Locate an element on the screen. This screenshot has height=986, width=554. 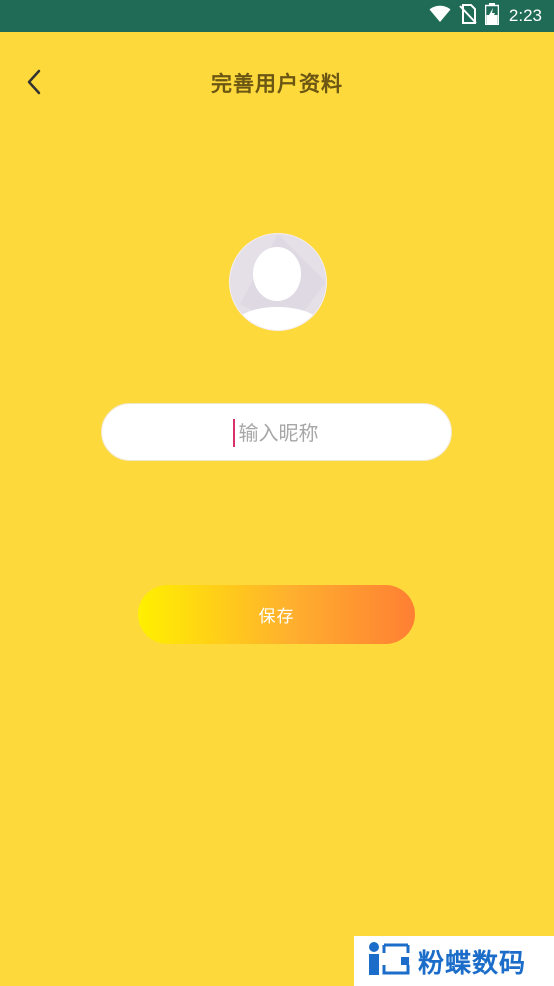
watermark-logo-icon is located at coordinates (389, 961).